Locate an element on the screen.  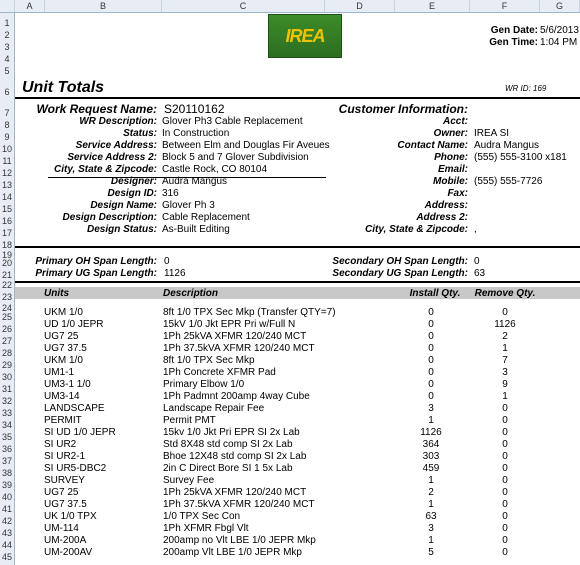
wr-field-value: In Construction is located at coordinates (196, 133).